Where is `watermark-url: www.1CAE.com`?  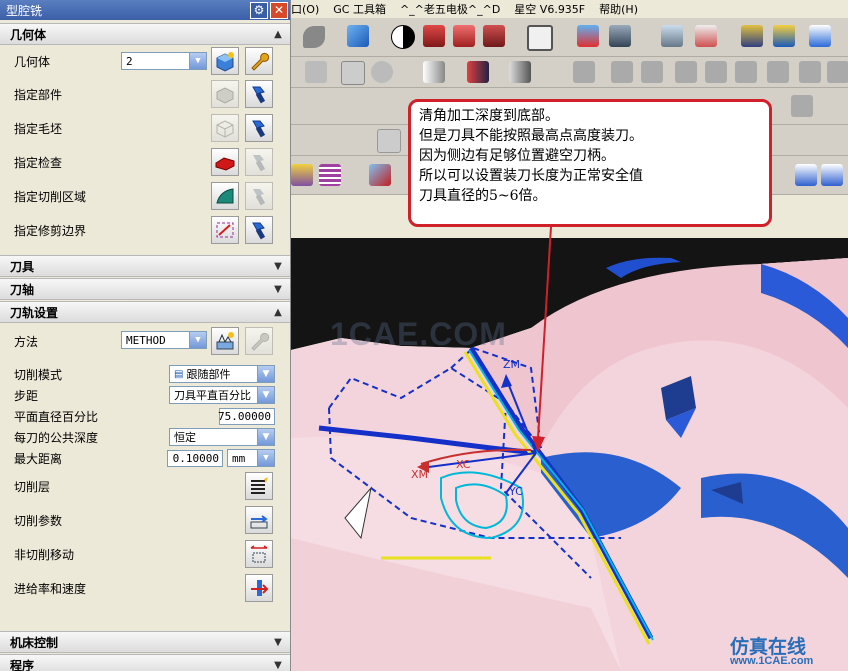 watermark-url: www.1CAE.com is located at coordinates (772, 661).